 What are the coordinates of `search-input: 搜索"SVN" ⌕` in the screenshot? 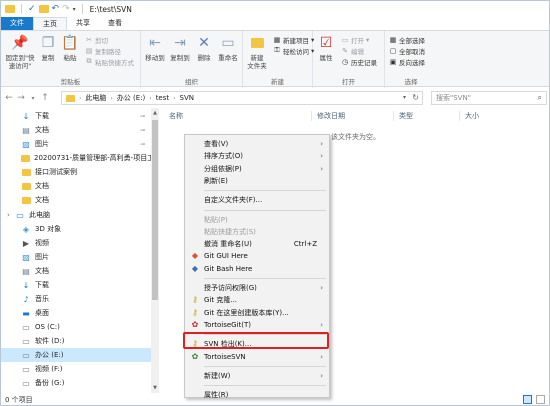 It's located at (489, 98).